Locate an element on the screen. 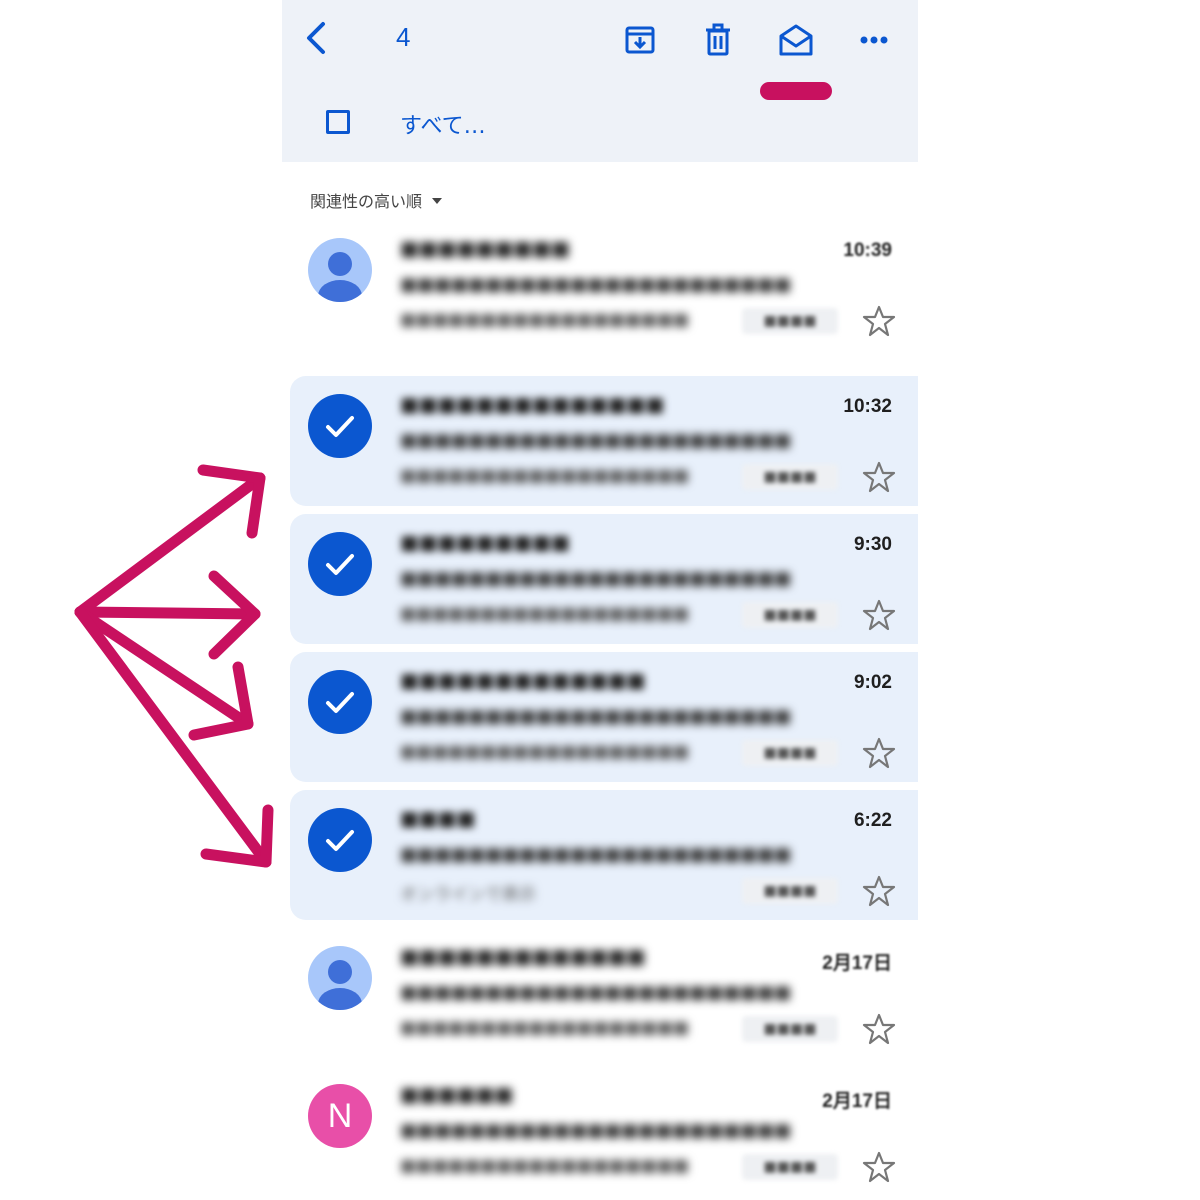 The width and height of the screenshot is (1200, 1200). letter-avatar: N is located at coordinates (340, 1116).